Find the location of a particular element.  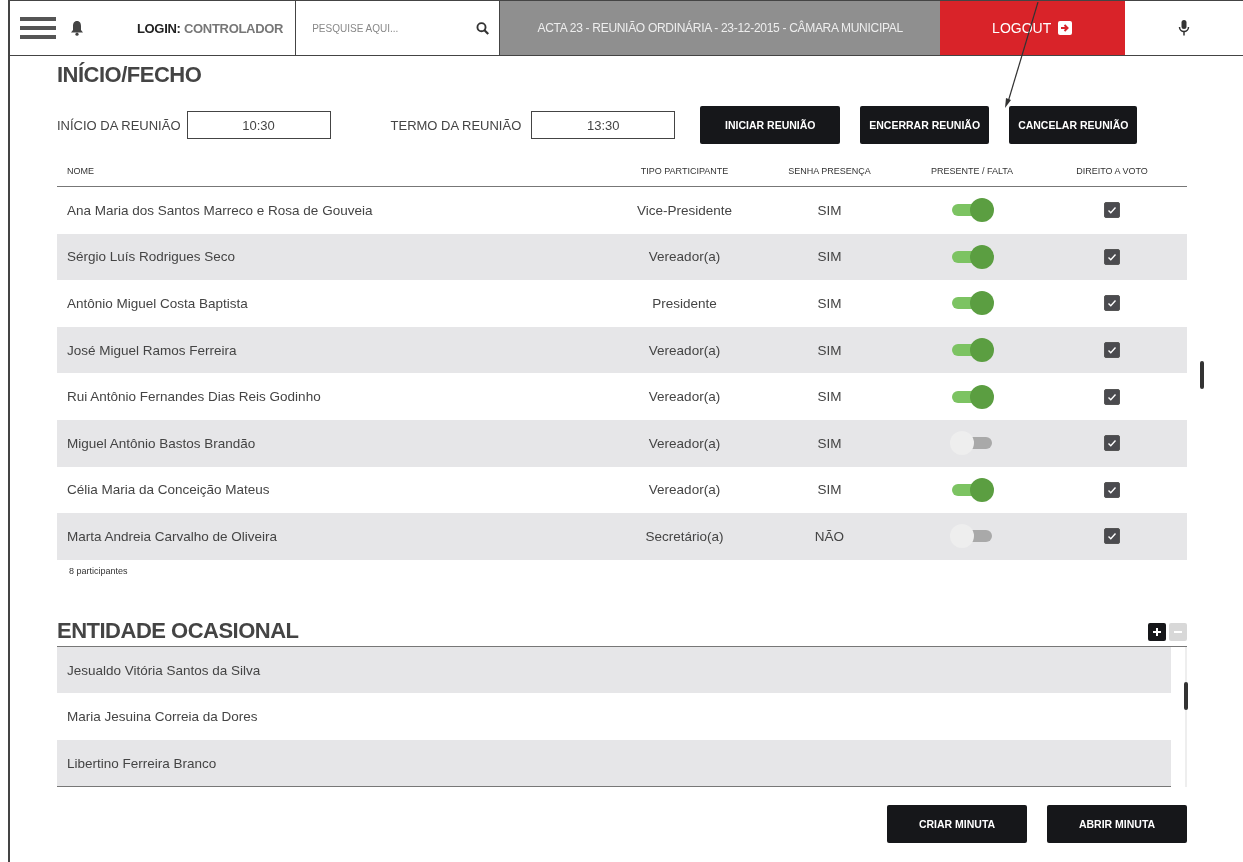

menu-icon is located at coordinates (38, 28).